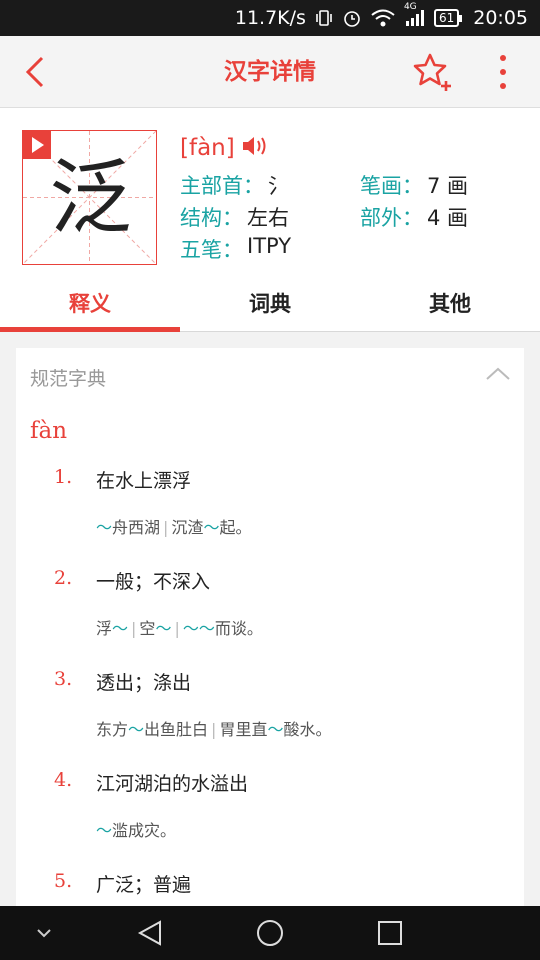 The image size is (540, 960). I want to click on definition-number: 5., so click(63, 881).